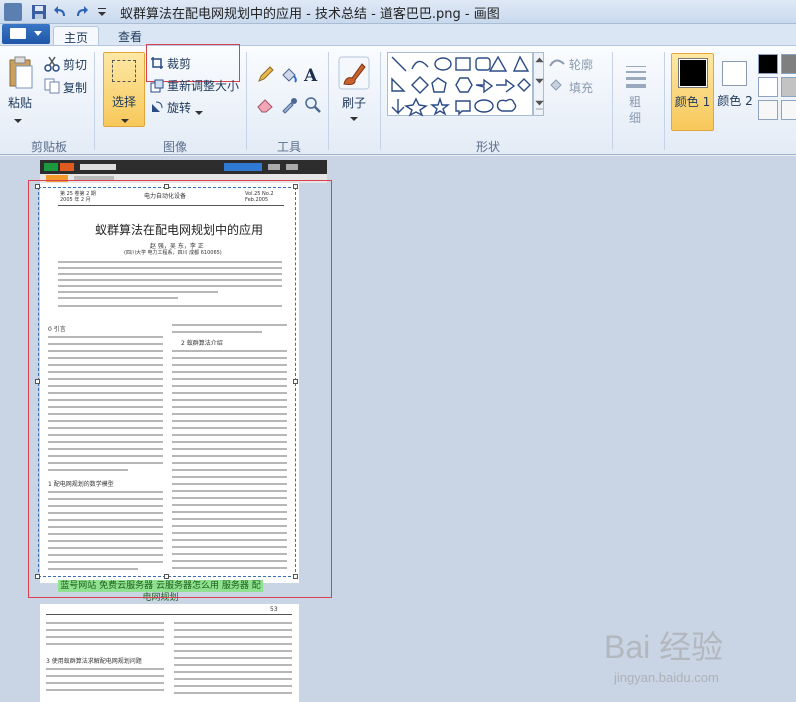  What do you see at coordinates (788, 87) in the screenshot?
I see `palette-swatch-lightgray` at bounding box center [788, 87].